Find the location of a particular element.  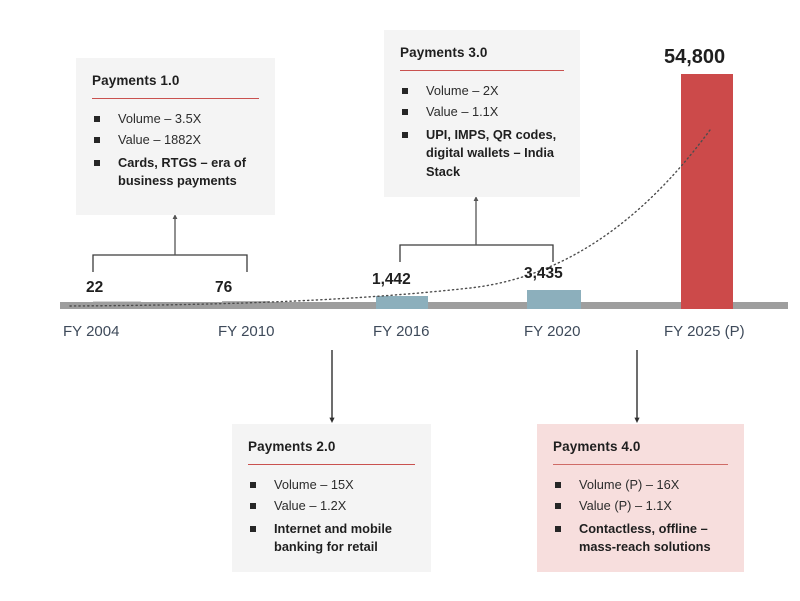

list-item: Cards, RTGS – era of business payments is located at coordinates (175, 172).